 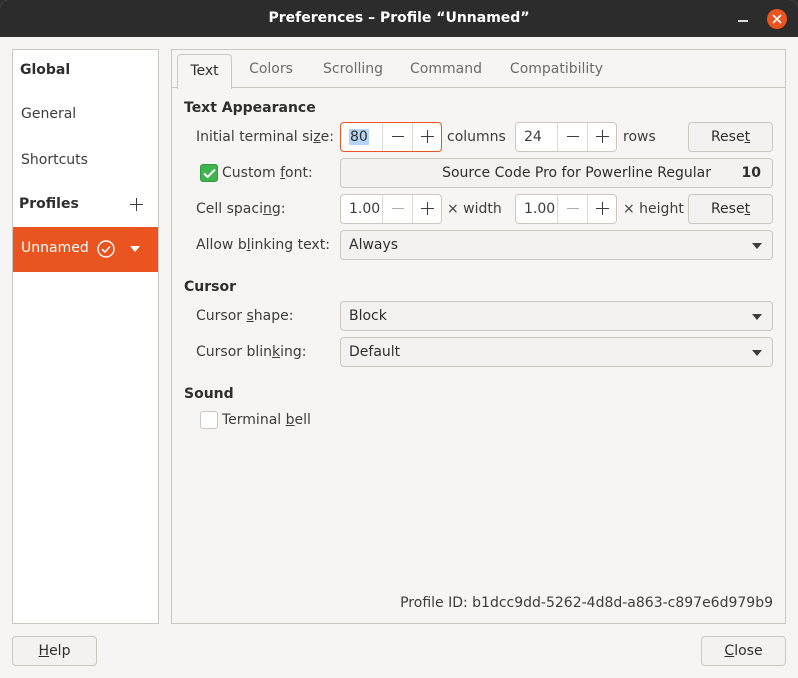 I want to click on columns-unit-label: columns, so click(x=476, y=137).